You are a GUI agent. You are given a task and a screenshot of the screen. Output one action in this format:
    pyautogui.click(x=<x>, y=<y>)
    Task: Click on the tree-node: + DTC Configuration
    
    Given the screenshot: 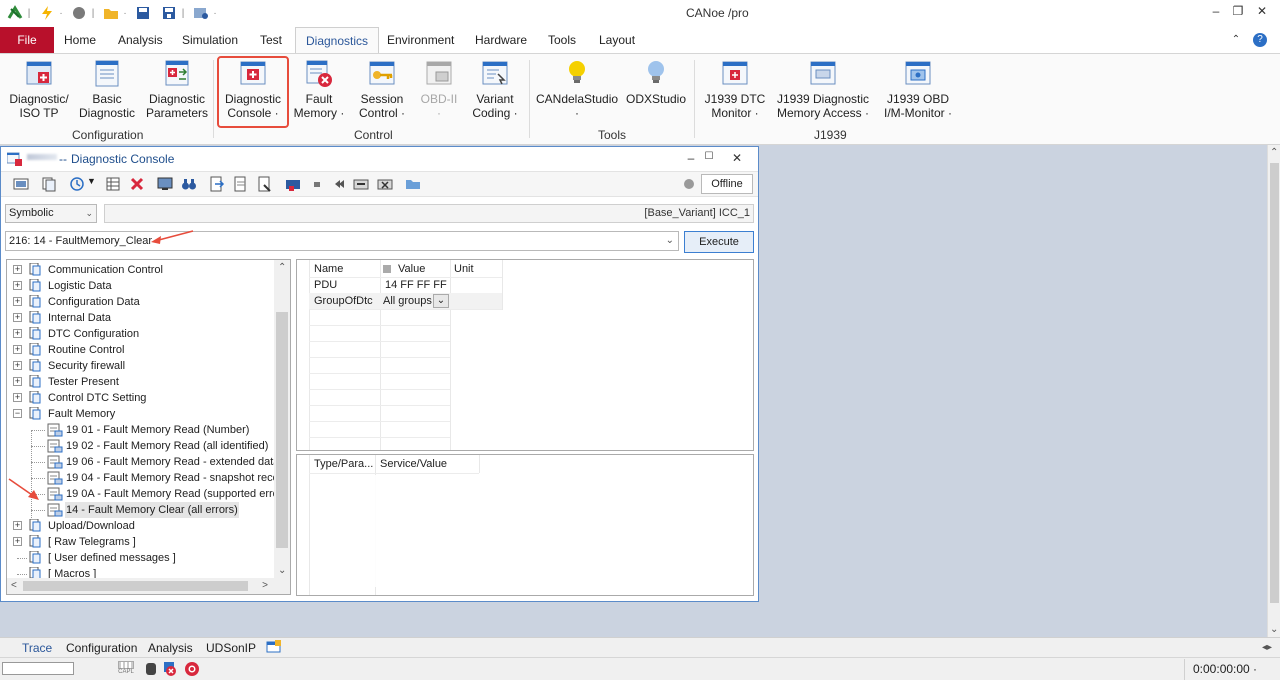 What is the action you would take?
    pyautogui.click(x=141, y=334)
    